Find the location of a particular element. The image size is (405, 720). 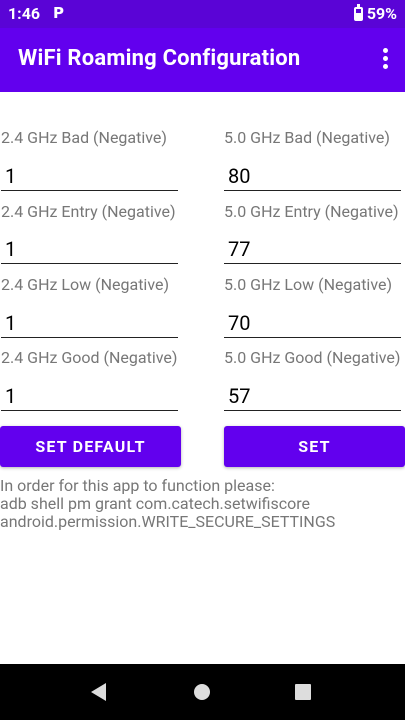

label-50-good: 5.0 GHz Good (Negative) is located at coordinates (312, 357).